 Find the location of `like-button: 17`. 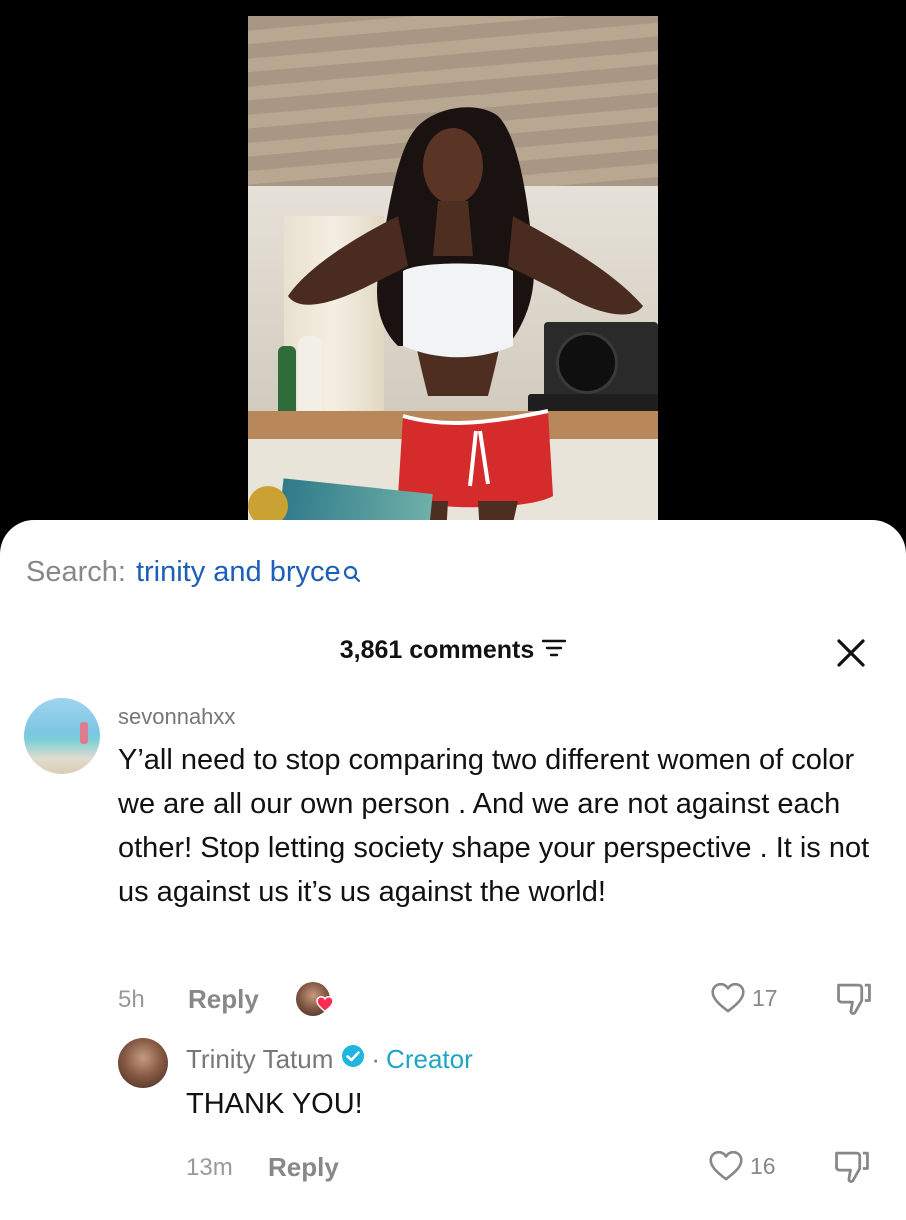

like-button: 17 is located at coordinates (744, 998).